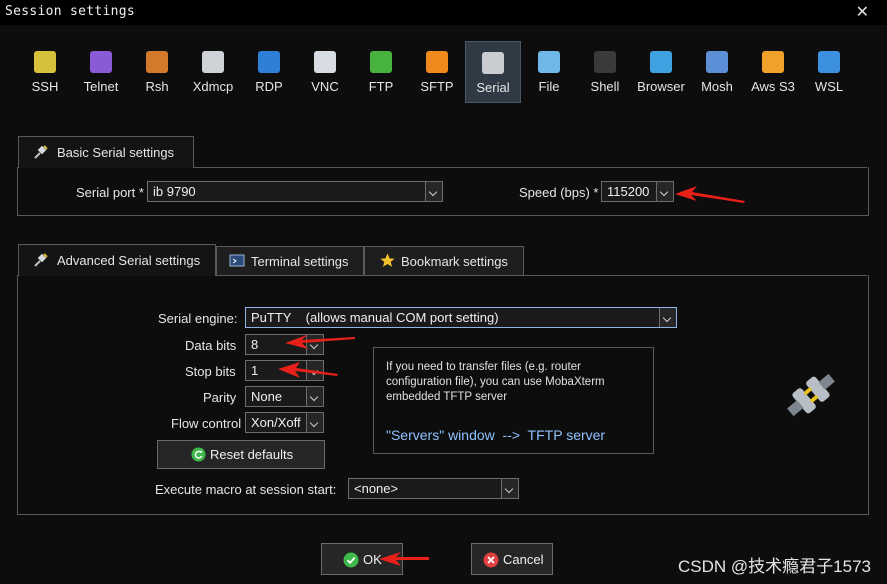  I want to click on csdn-watermark: CSDN @技术瘾君子1573, so click(774, 566).